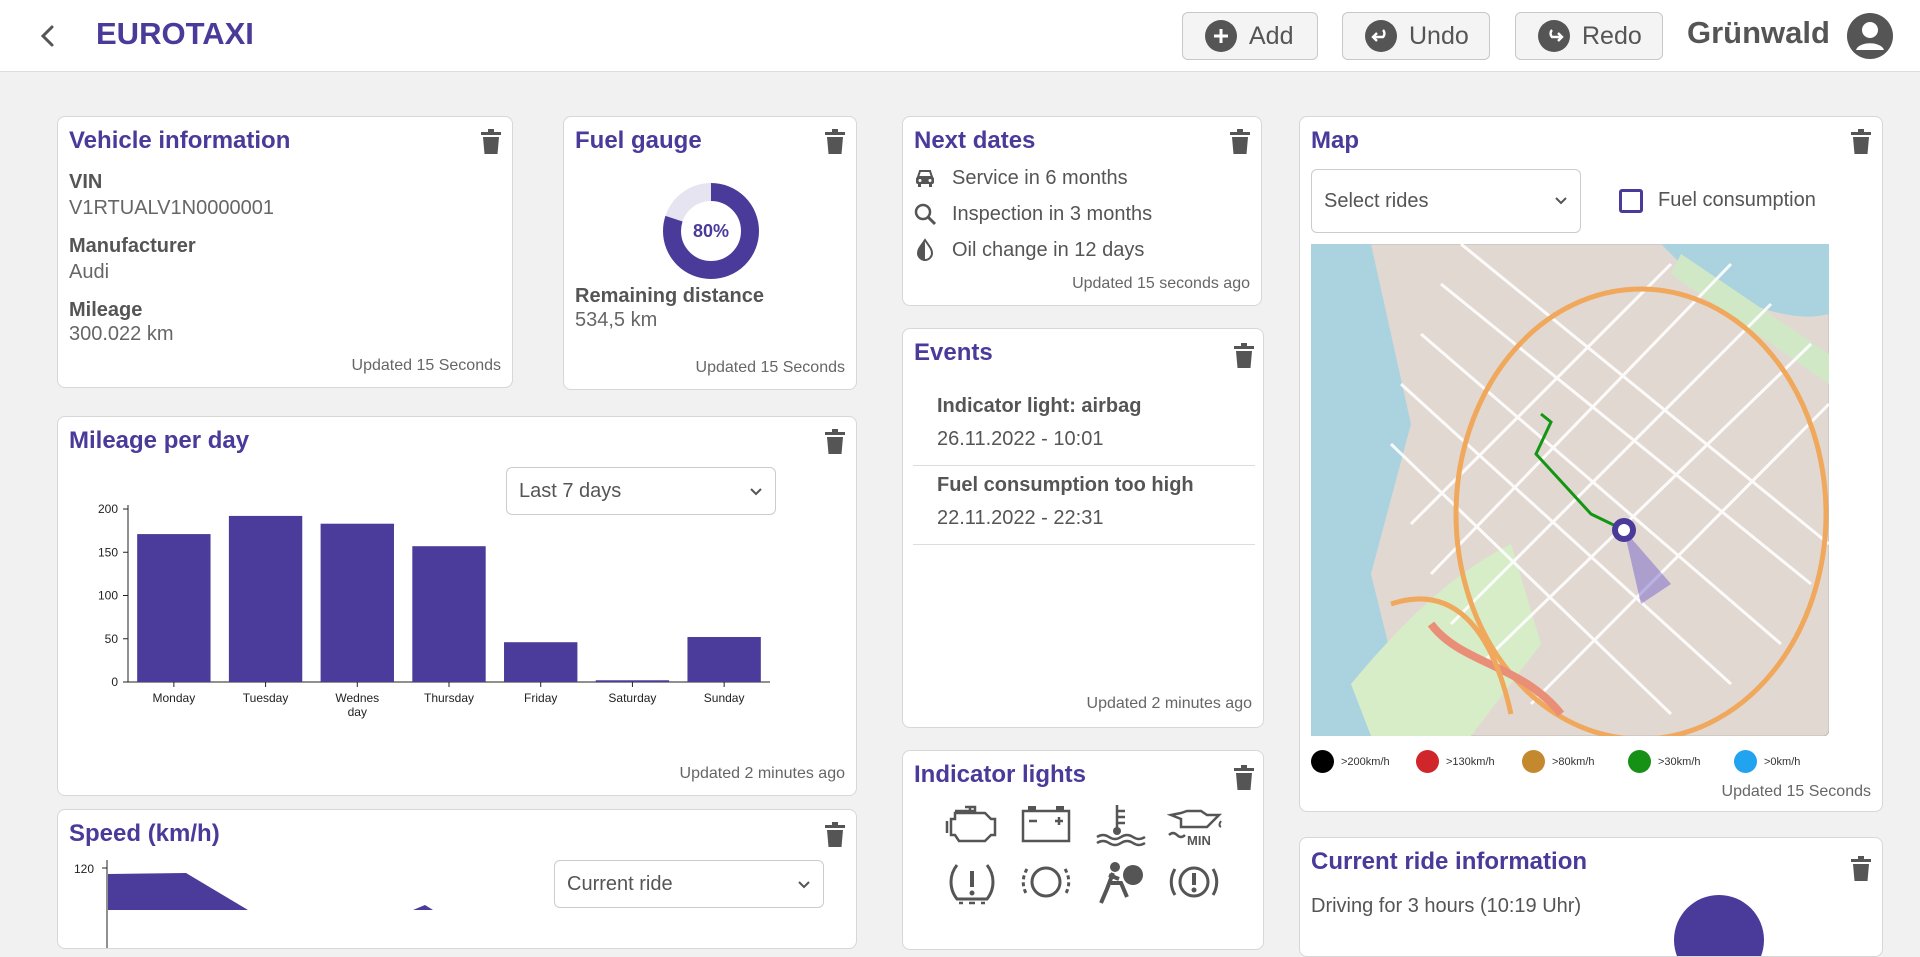 This screenshot has width=1920, height=957. I want to click on map-view, so click(1570, 490).